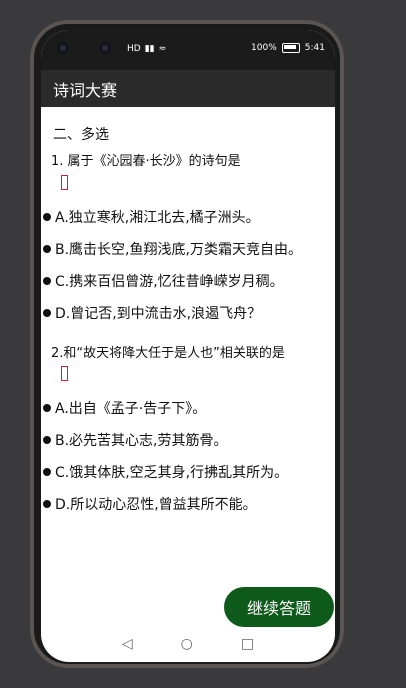 The height and width of the screenshot is (688, 406). Describe the element at coordinates (150, 504) in the screenshot. I see `question-2-option-d: D.所以动心忍性,曾益其所不能。` at that location.